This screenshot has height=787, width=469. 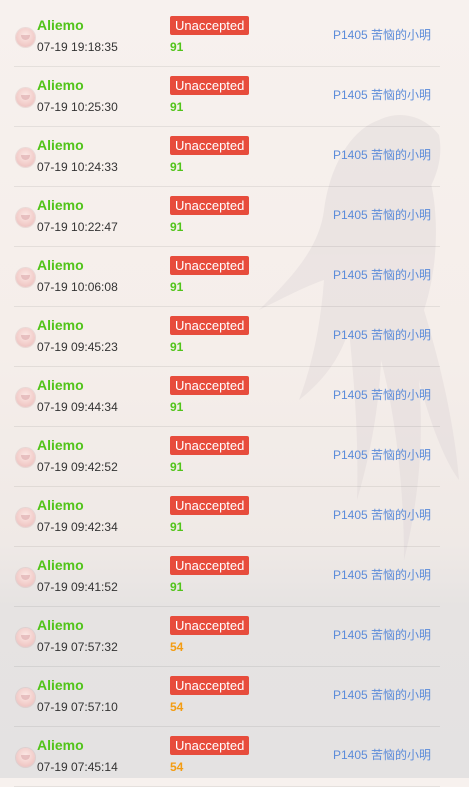 What do you see at coordinates (77, 47) in the screenshot?
I see `submission-time: 07-19 19:18:35` at bounding box center [77, 47].